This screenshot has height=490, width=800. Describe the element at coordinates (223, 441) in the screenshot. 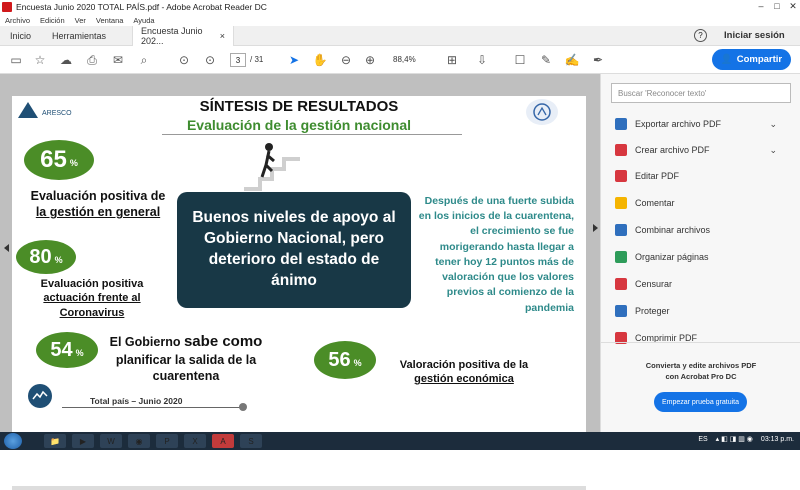

I see `taskbar-acrobat-icon: A` at that location.